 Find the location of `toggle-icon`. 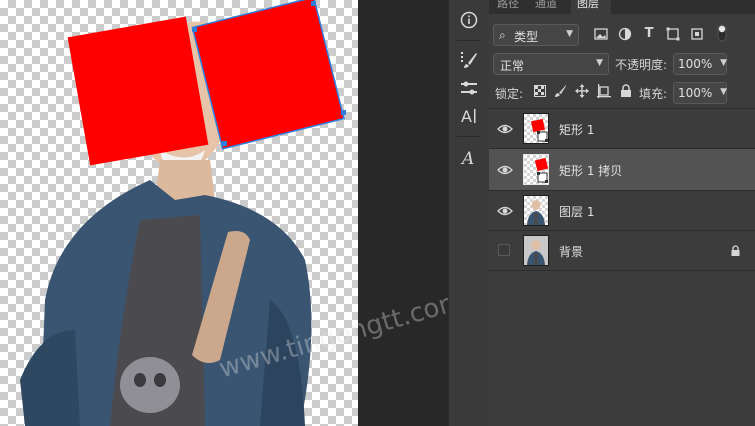

toggle-icon is located at coordinates (722, 33).